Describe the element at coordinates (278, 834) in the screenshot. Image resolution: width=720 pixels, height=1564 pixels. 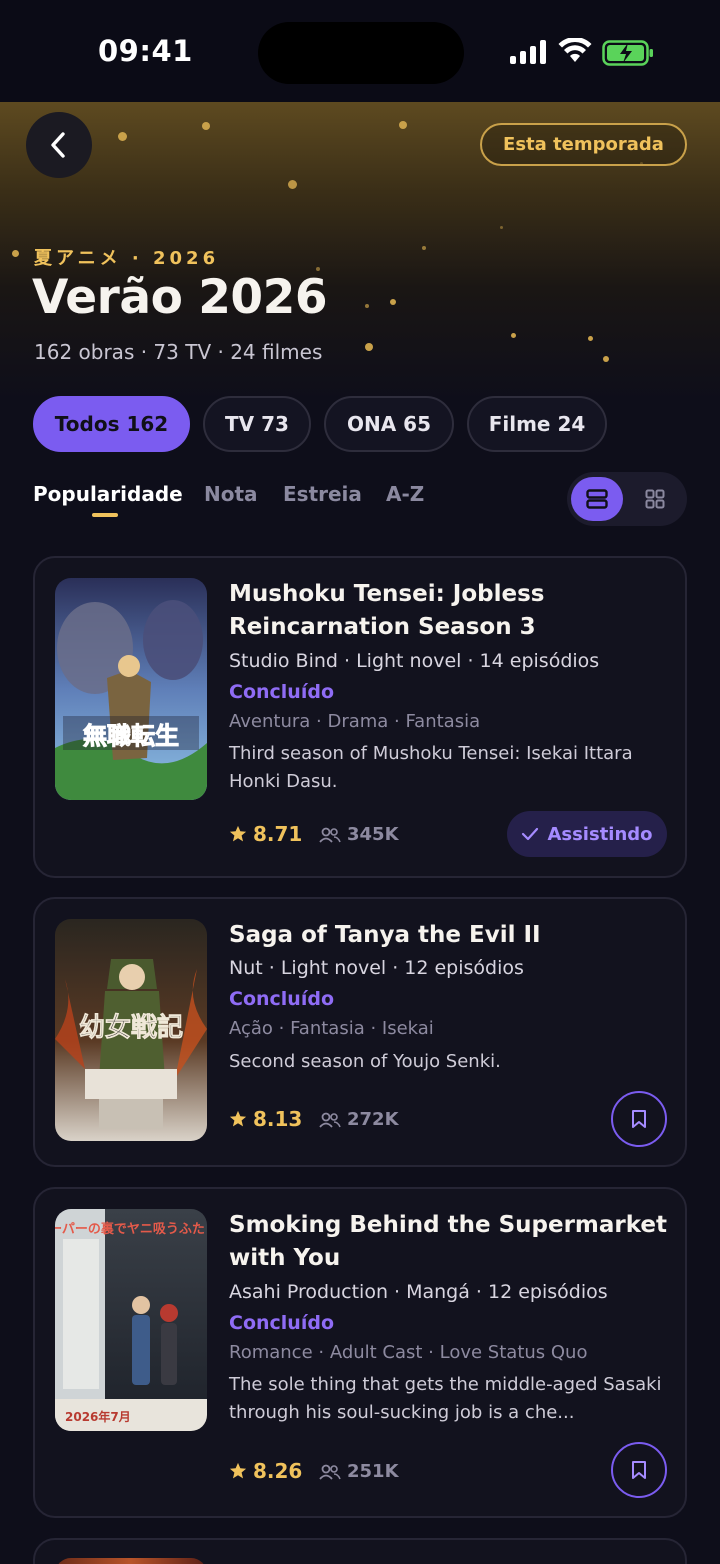
I see `rating-value: 8.71` at that location.